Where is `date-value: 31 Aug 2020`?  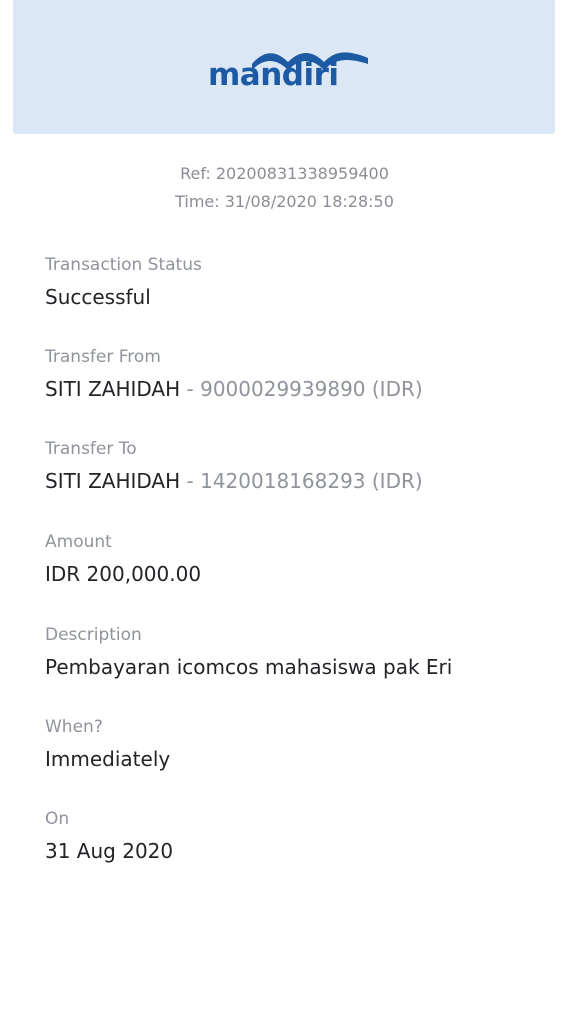
date-value: 31 Aug 2020 is located at coordinates (109, 851).